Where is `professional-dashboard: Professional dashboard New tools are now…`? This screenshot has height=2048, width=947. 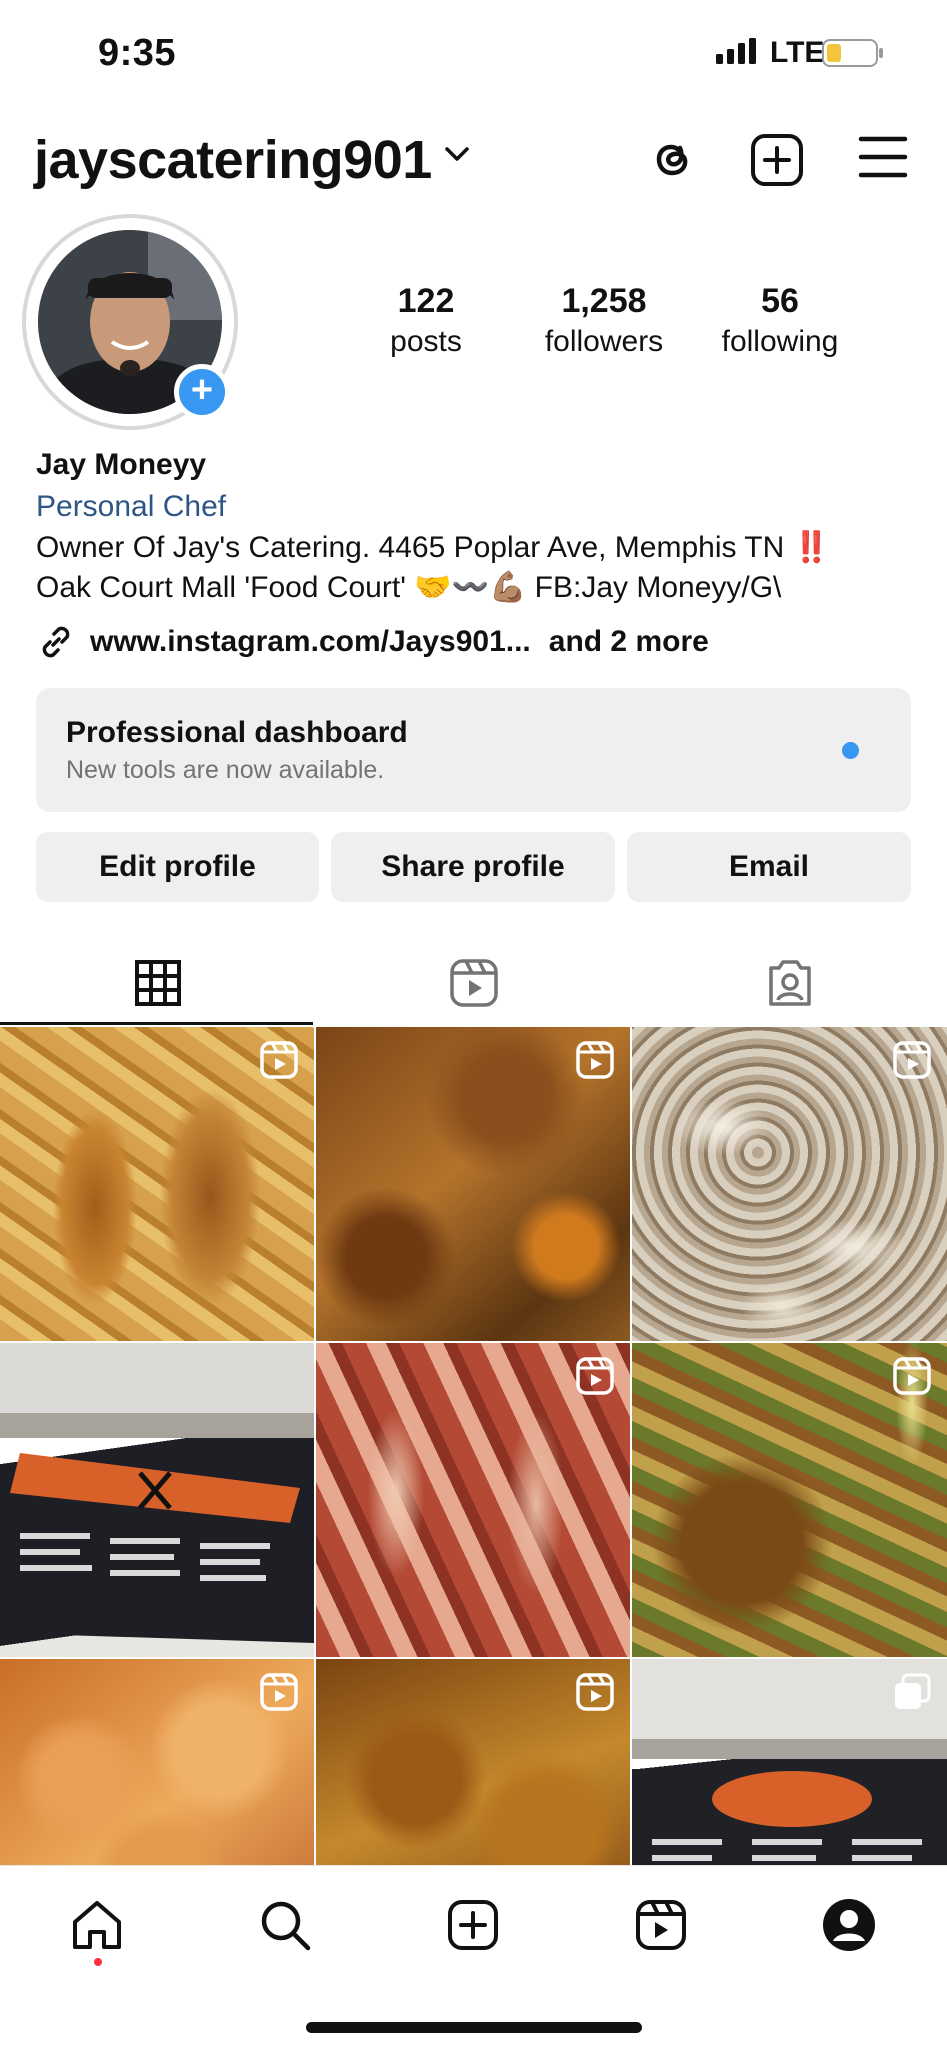 professional-dashboard: Professional dashboard New tools are now… is located at coordinates (473, 750).